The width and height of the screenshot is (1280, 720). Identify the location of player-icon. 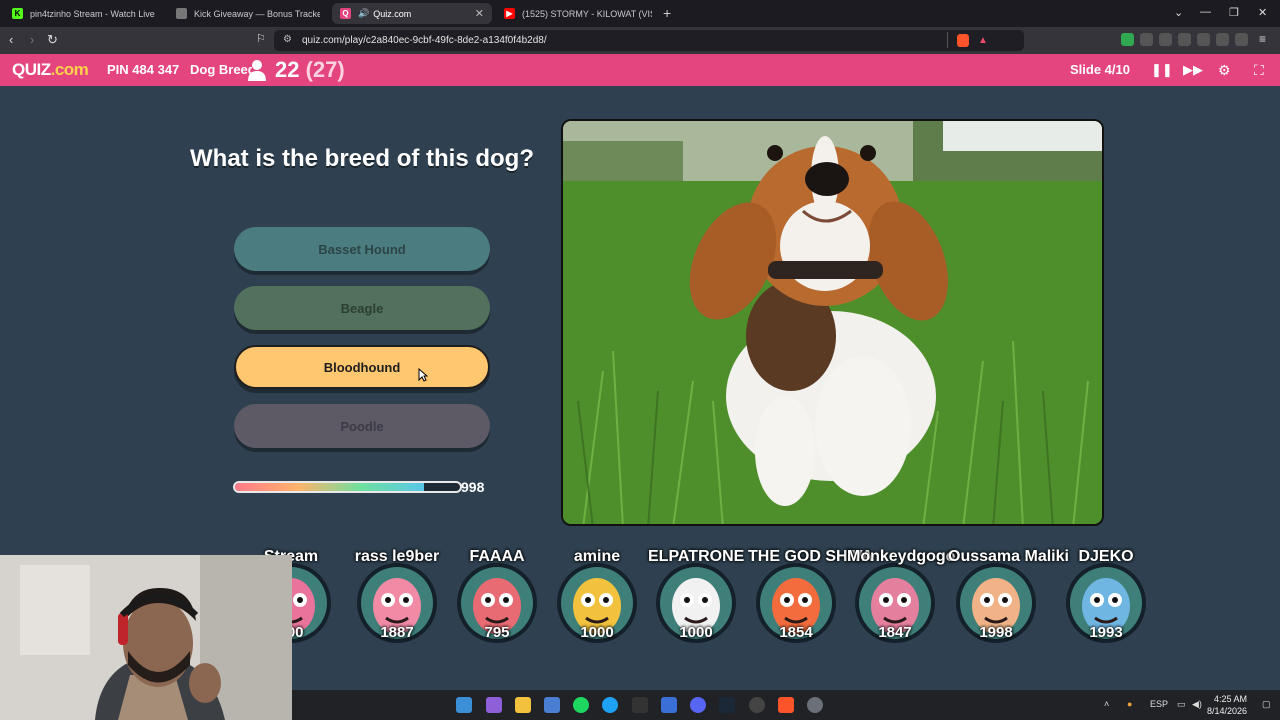
(257, 70).